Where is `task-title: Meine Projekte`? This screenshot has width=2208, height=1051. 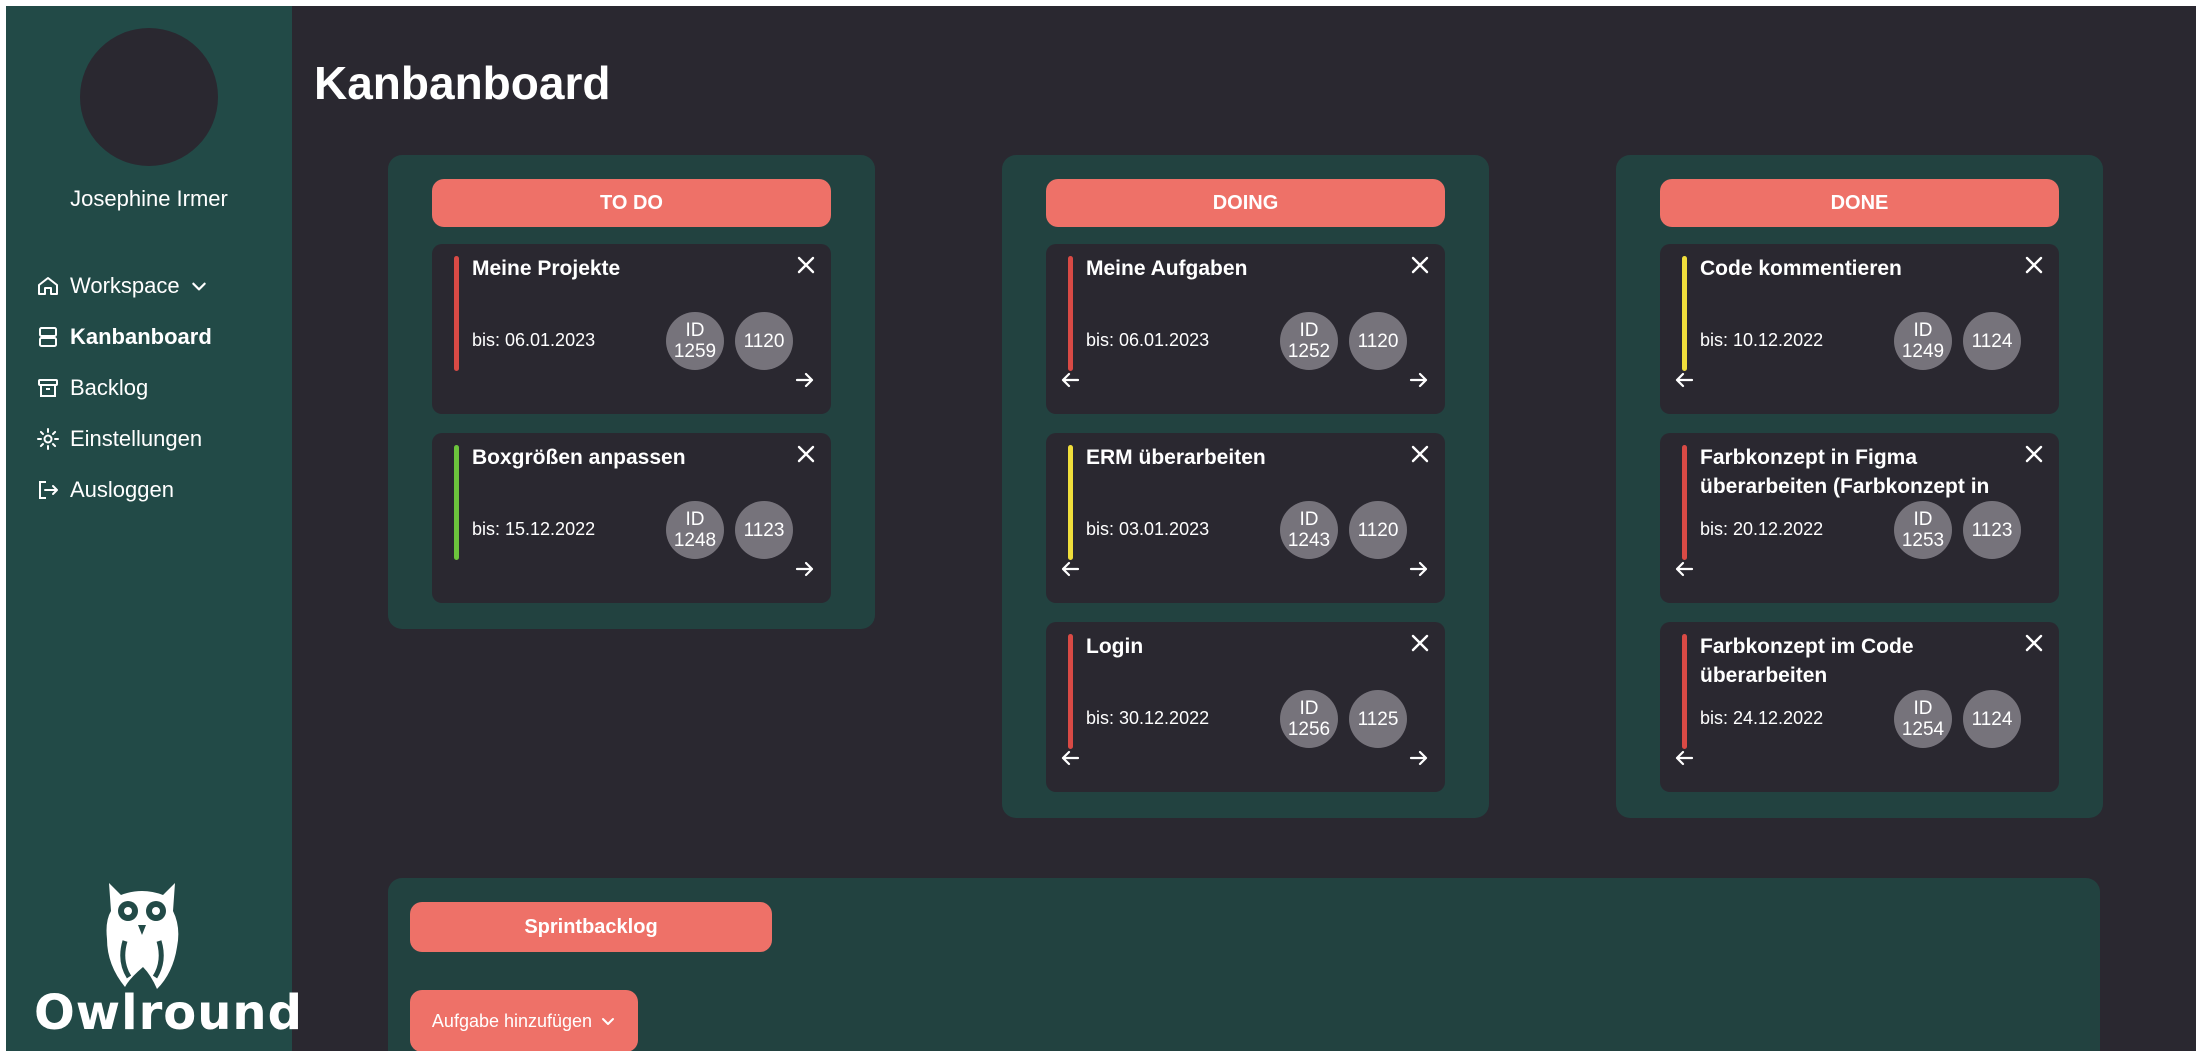 task-title: Meine Projekte is located at coordinates (546, 268).